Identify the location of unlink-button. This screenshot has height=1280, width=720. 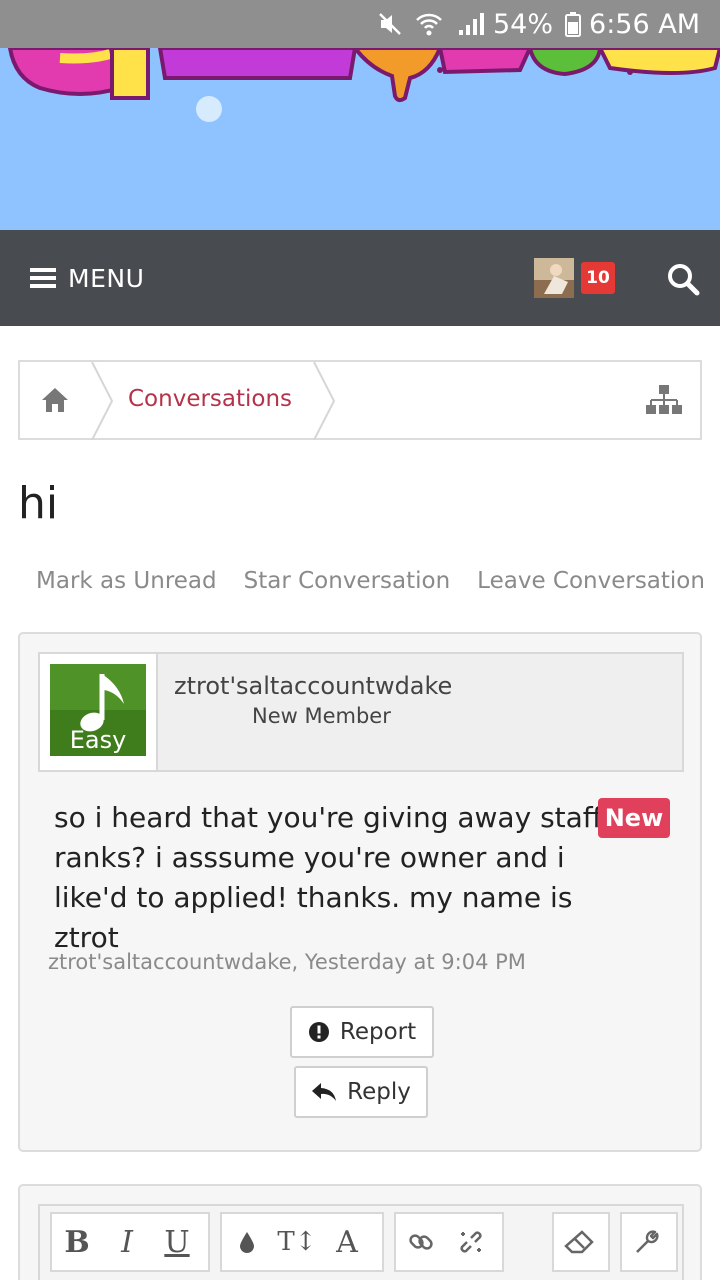
(471, 1242).